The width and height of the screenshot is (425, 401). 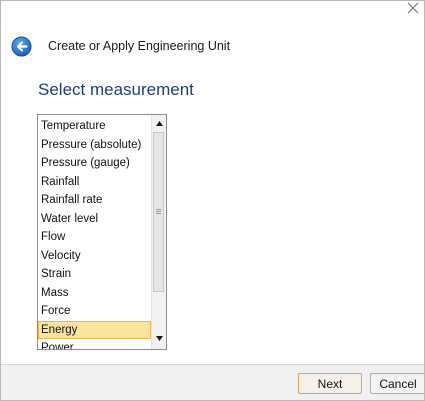 What do you see at coordinates (94, 219) in the screenshot?
I see `list-item-water-level: Water level` at bounding box center [94, 219].